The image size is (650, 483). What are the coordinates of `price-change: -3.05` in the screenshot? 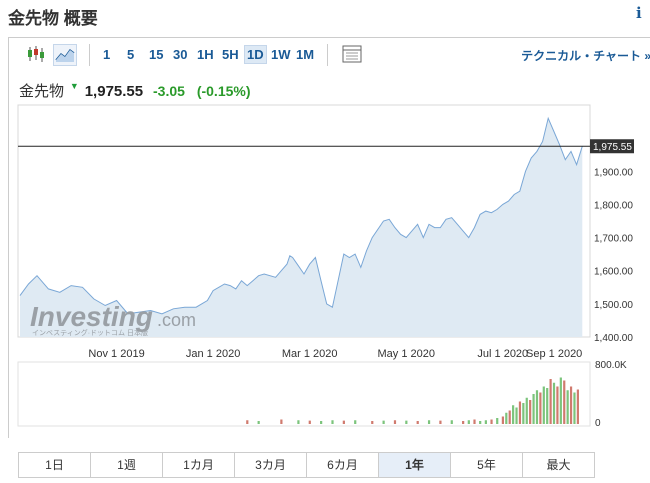 It's located at (169, 91).